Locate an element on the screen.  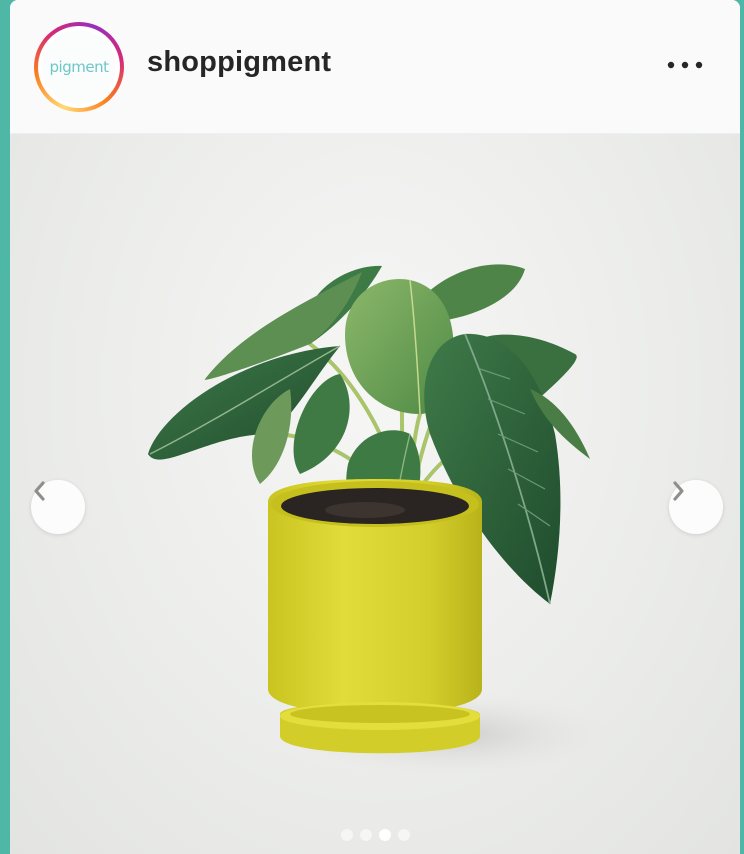
carousel-next-button is located at coordinates (696, 507).